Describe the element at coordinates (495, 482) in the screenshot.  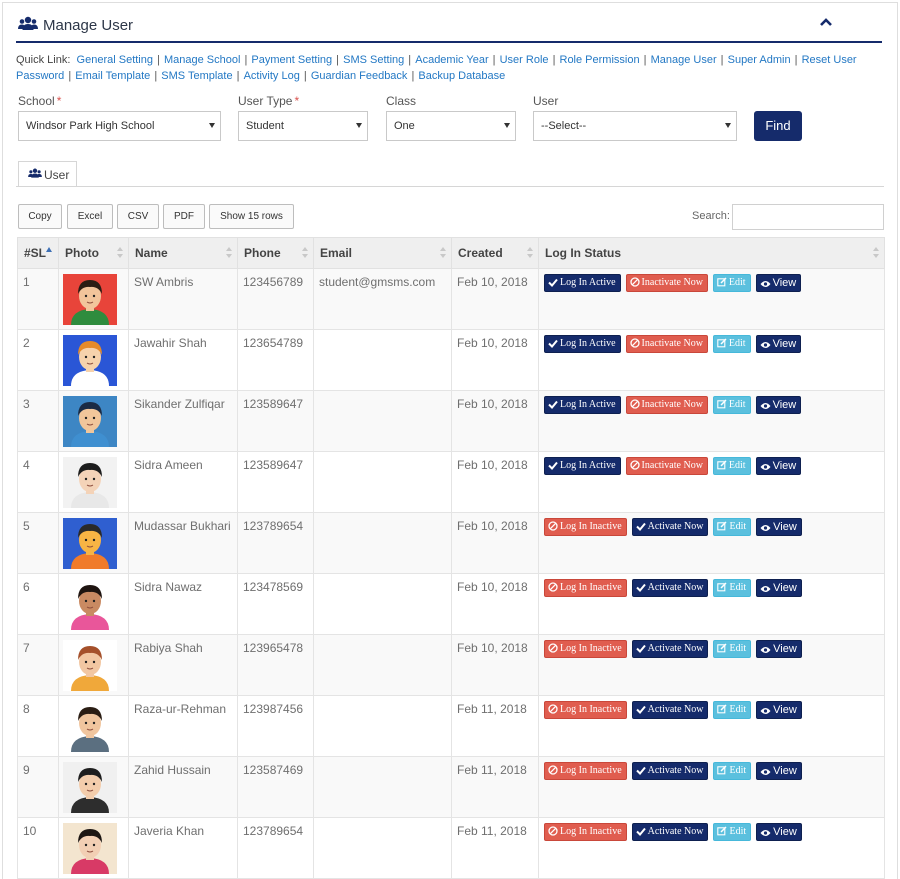
I see `cell-created: Feb 10, 2018` at that location.